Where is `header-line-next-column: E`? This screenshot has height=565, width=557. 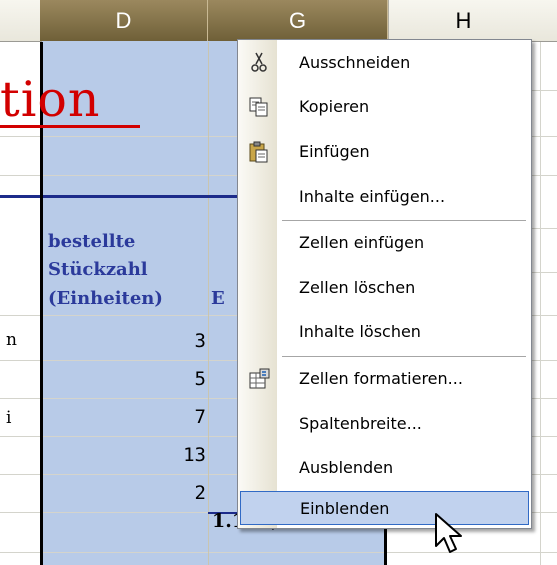
header-line-next-column: E is located at coordinates (218, 298).